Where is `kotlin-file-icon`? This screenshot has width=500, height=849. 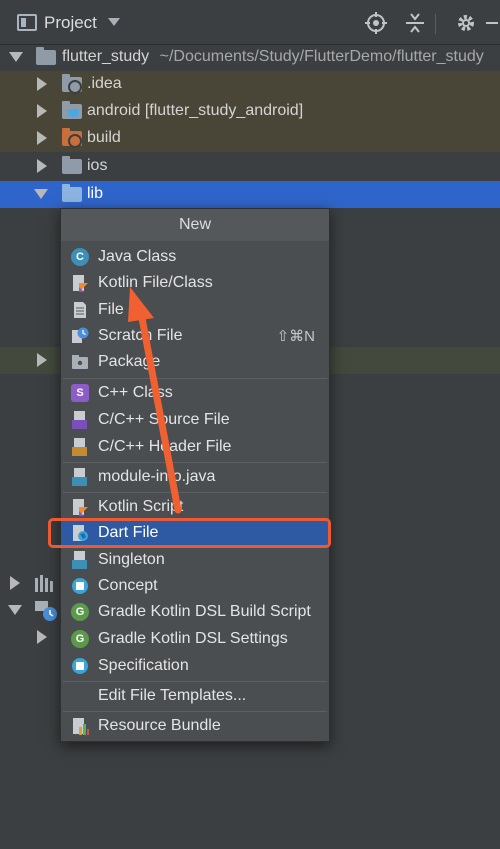 kotlin-file-icon is located at coordinates (80, 283).